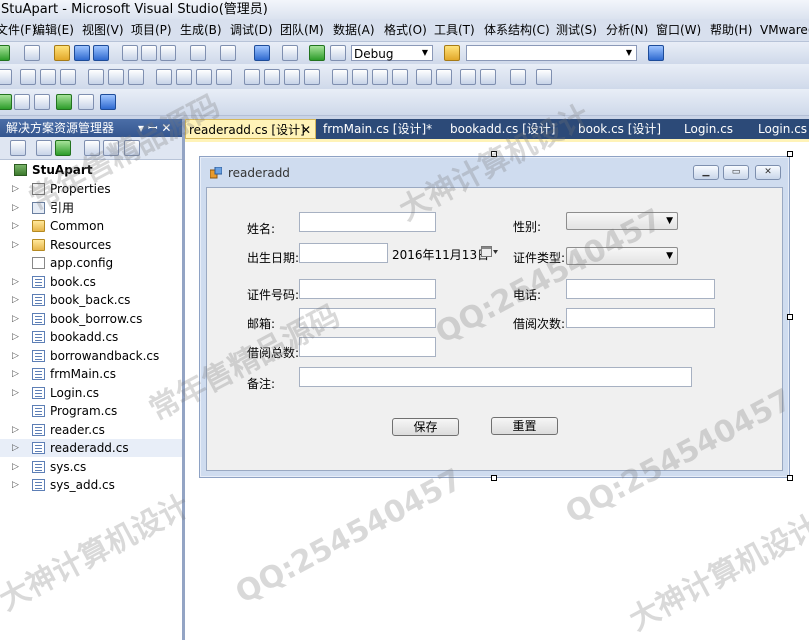  What do you see at coordinates (92, 148) in the screenshot?
I see `view-code-icon` at bounding box center [92, 148].